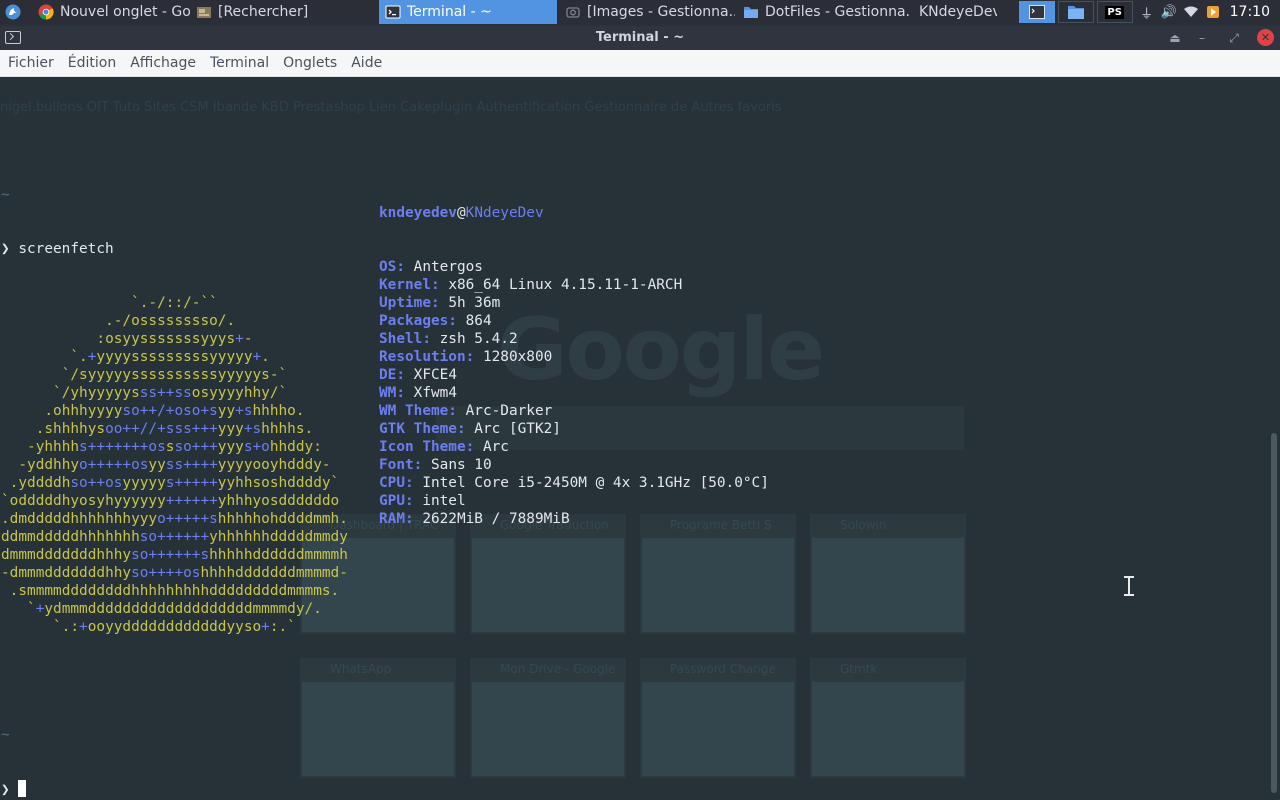  I want to click on info-value: Sans 10, so click(457, 465).